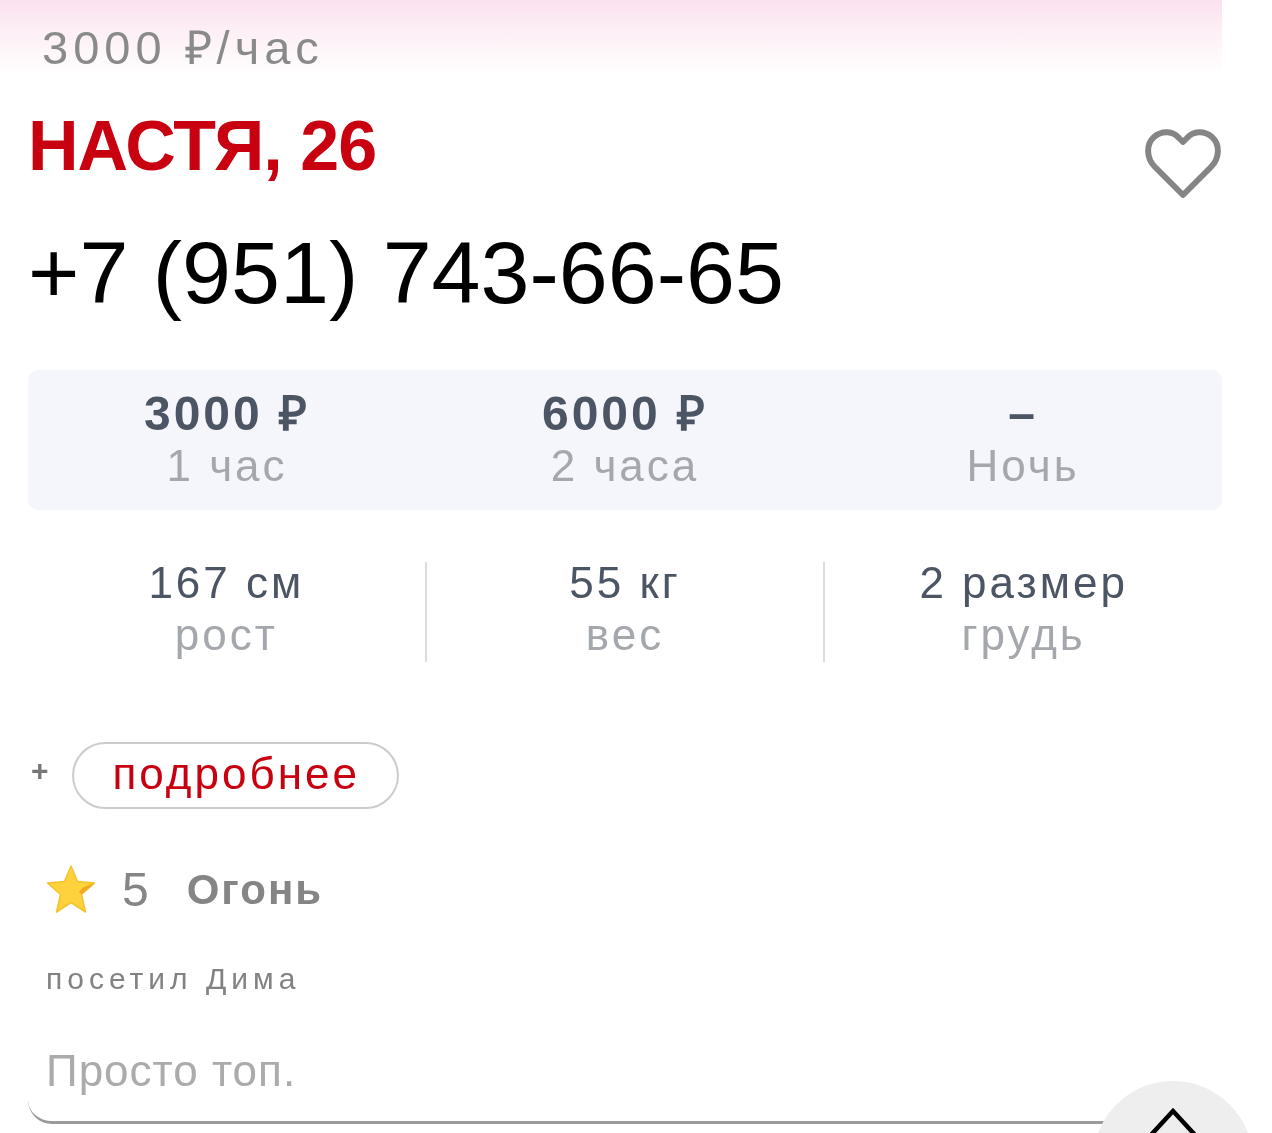  What do you see at coordinates (202, 146) in the screenshot?
I see `profile-name: НАСТЯ, 26` at bounding box center [202, 146].